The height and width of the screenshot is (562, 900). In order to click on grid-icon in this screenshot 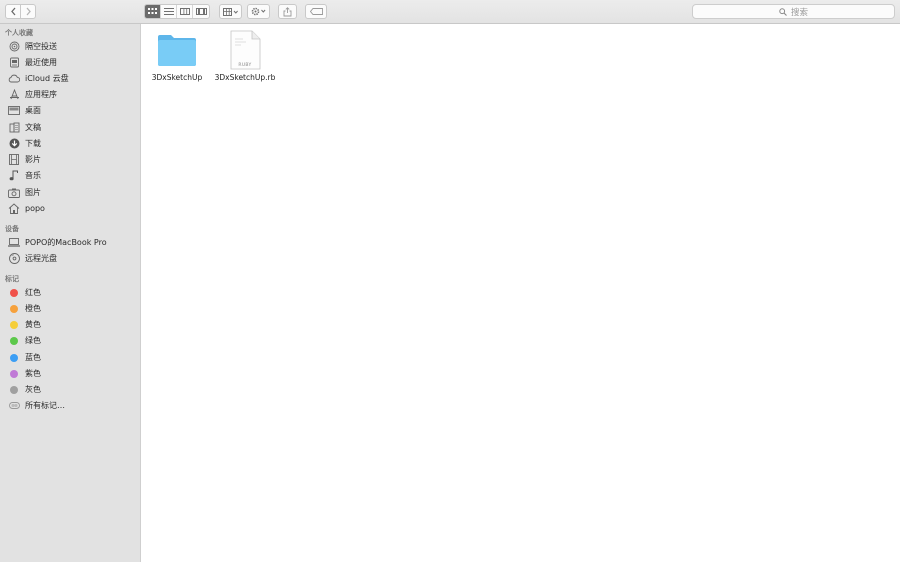, I will do `click(152, 11)`.